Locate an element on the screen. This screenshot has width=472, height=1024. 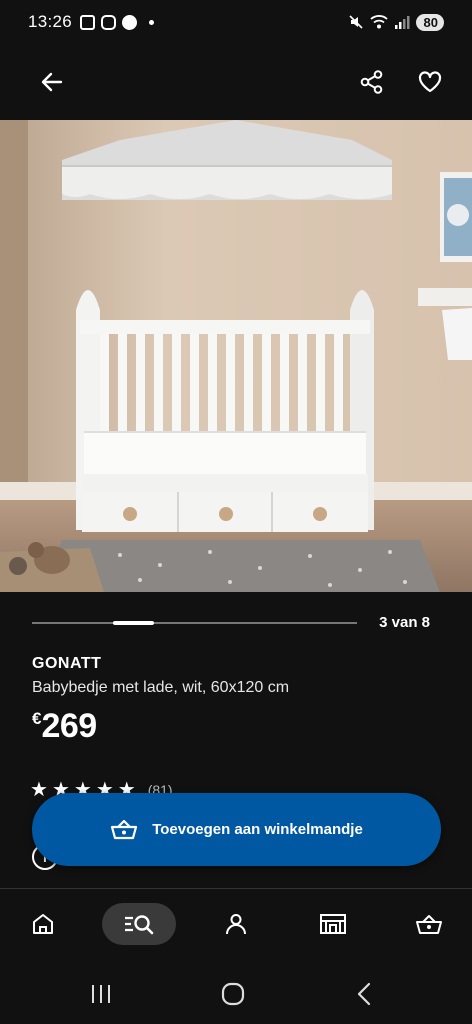
signal-icon is located at coordinates (402, 22).